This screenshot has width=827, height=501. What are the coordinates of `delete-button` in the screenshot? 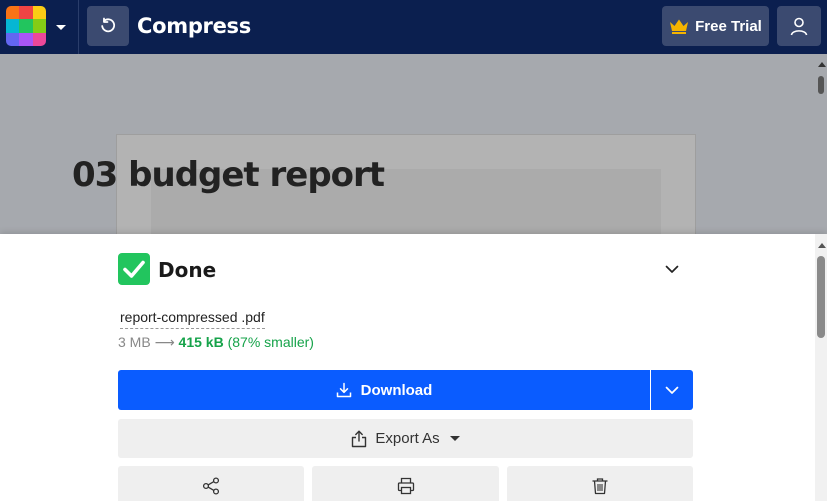 It's located at (600, 483).